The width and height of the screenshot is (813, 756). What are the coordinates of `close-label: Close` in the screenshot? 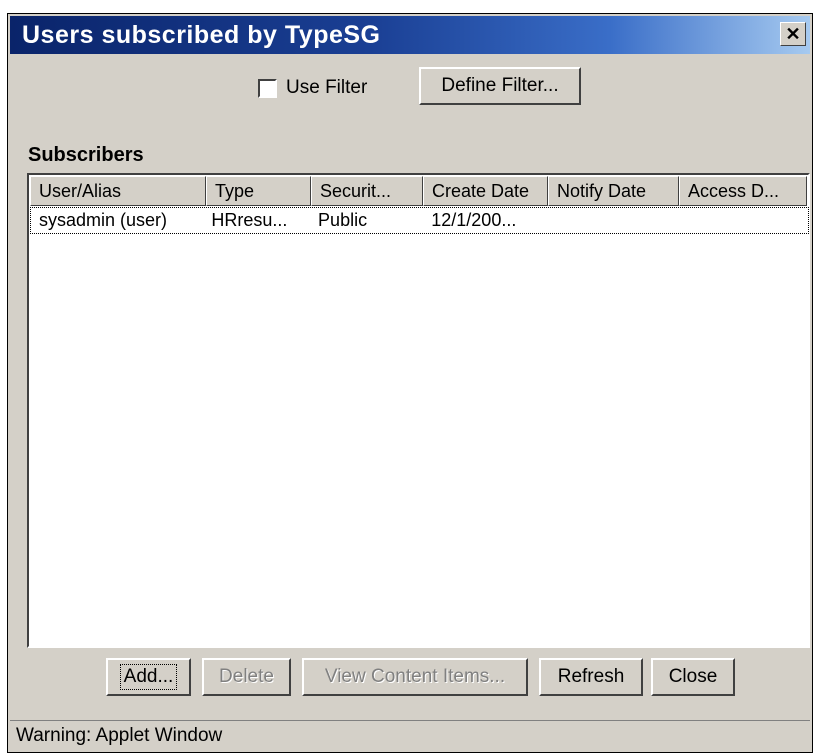 It's located at (693, 676).